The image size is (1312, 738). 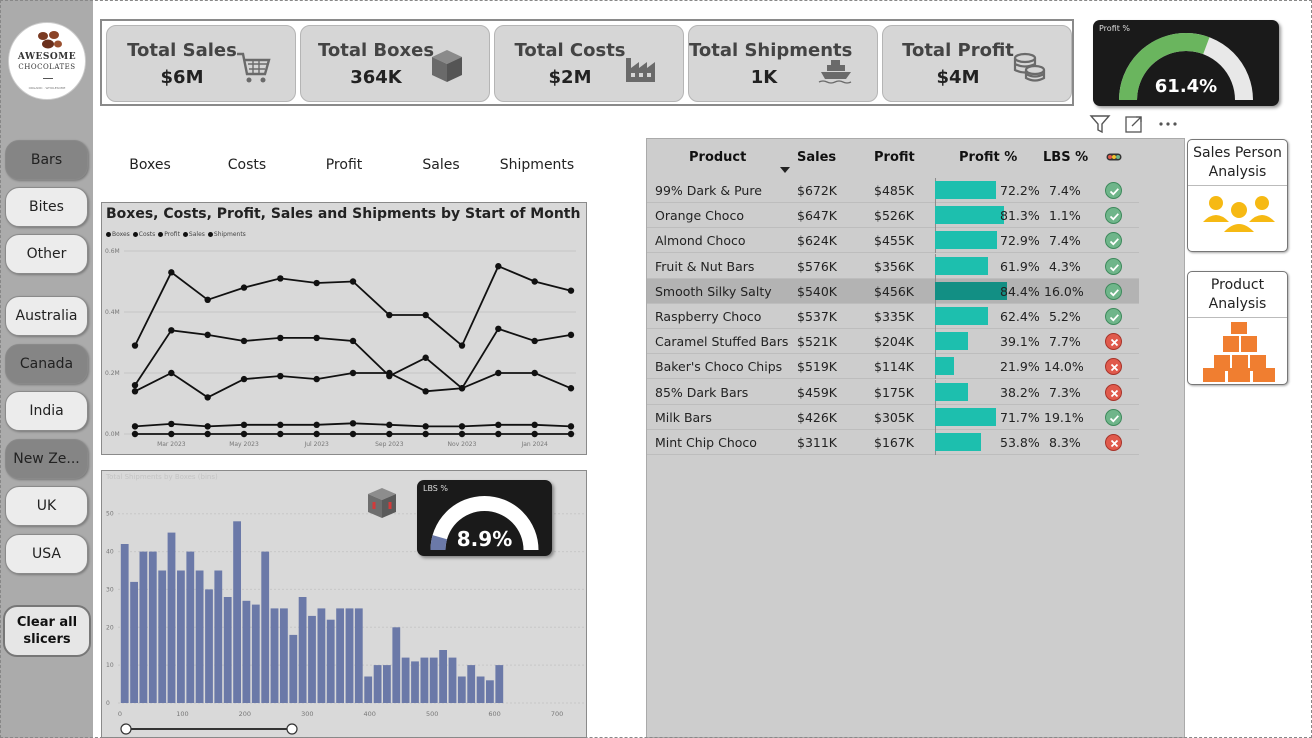 I want to click on table-row: Almond Choco $624K $455K 72.9% 7.4%, so click(x=893, y=241).